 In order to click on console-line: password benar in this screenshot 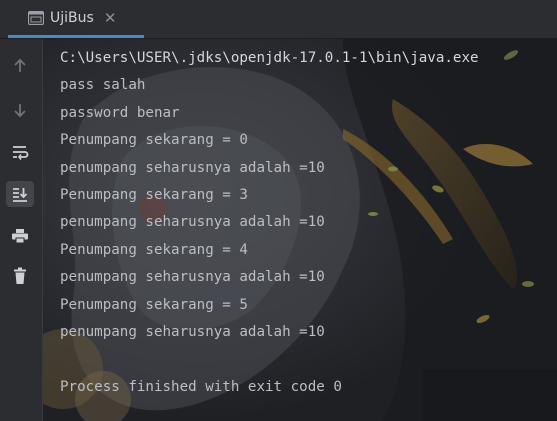, I will do `click(120, 112)`.